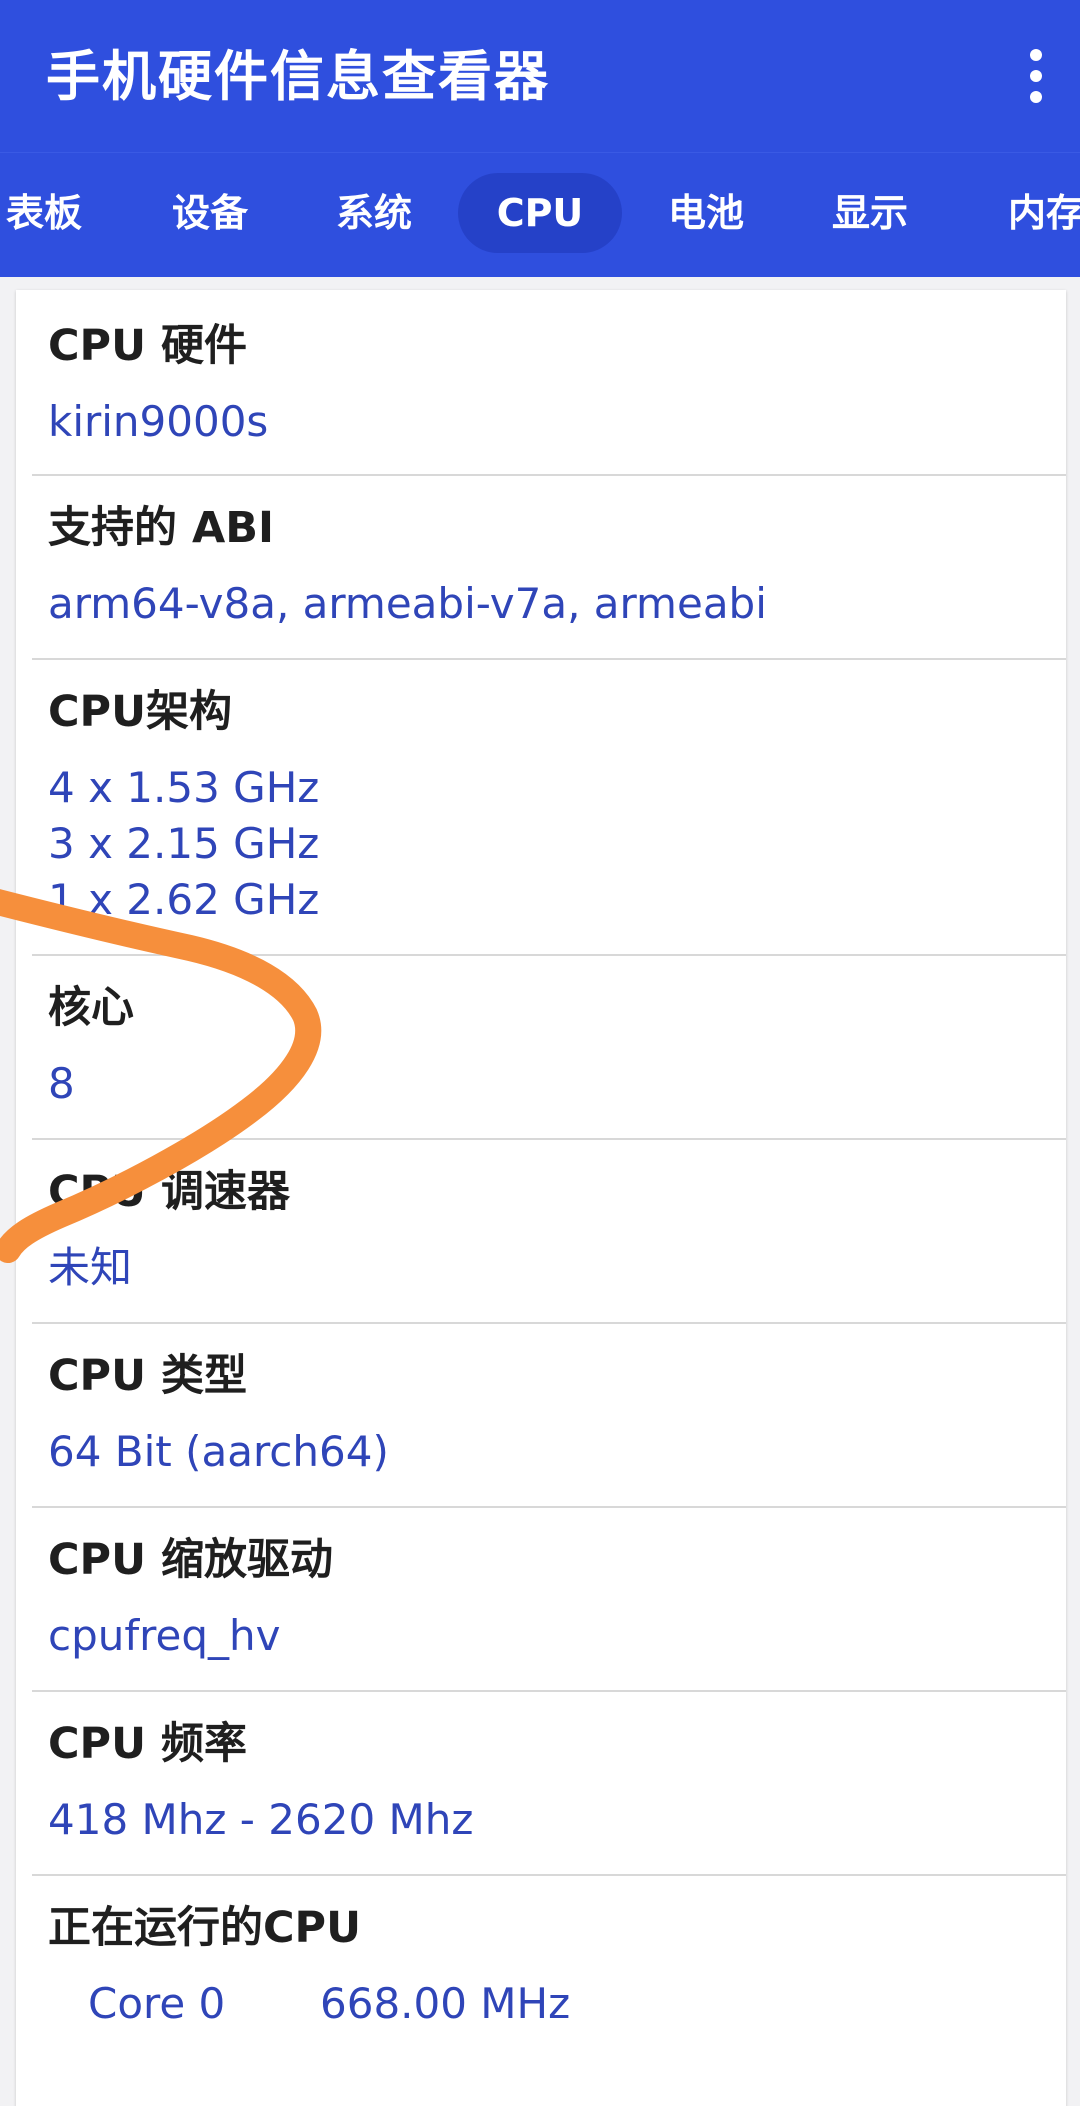  I want to click on tab-device: 设备, so click(210, 213).